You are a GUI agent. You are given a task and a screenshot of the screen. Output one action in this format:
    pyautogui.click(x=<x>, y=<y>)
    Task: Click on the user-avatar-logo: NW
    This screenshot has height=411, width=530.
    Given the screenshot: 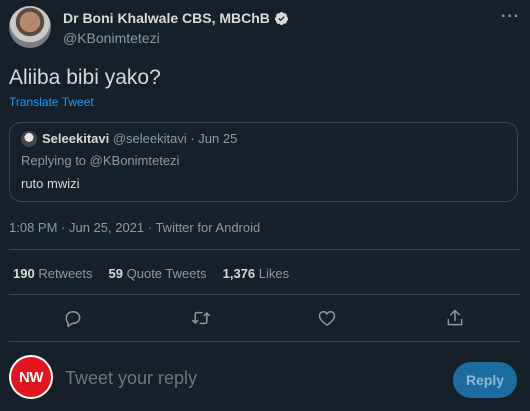 What is the action you would take?
    pyautogui.click(x=31, y=377)
    